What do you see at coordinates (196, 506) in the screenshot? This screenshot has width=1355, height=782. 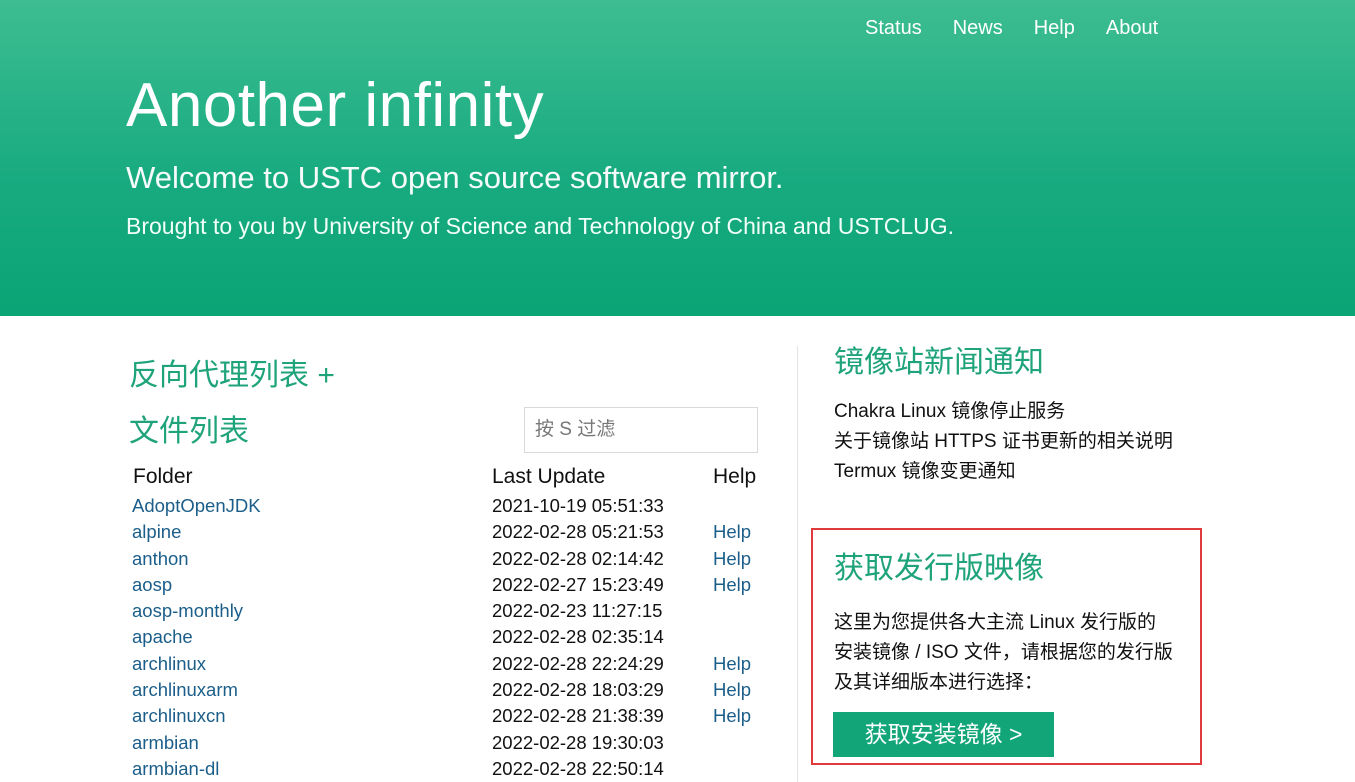 I see `folder-link: AdoptOpenJDK` at bounding box center [196, 506].